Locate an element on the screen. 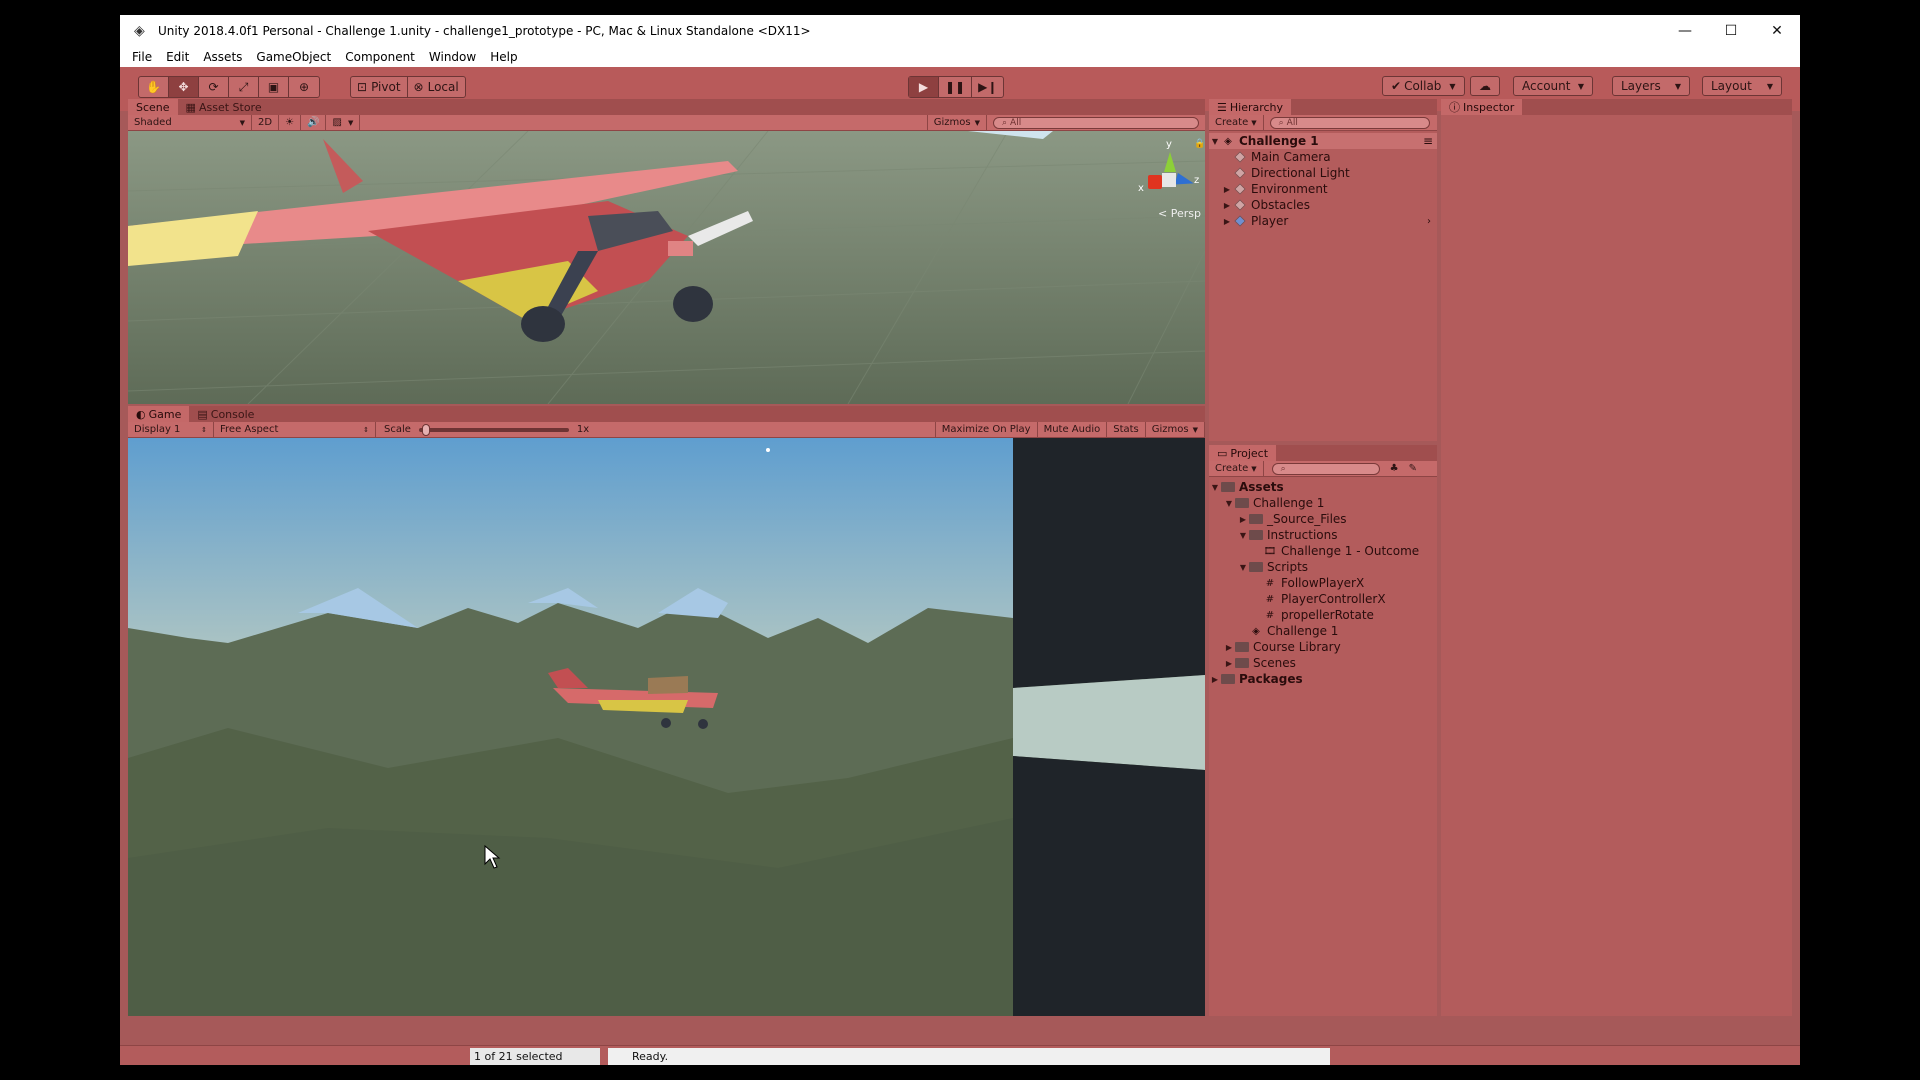 The image size is (1920, 1080). stats-toggle: Stats is located at coordinates (1126, 429).